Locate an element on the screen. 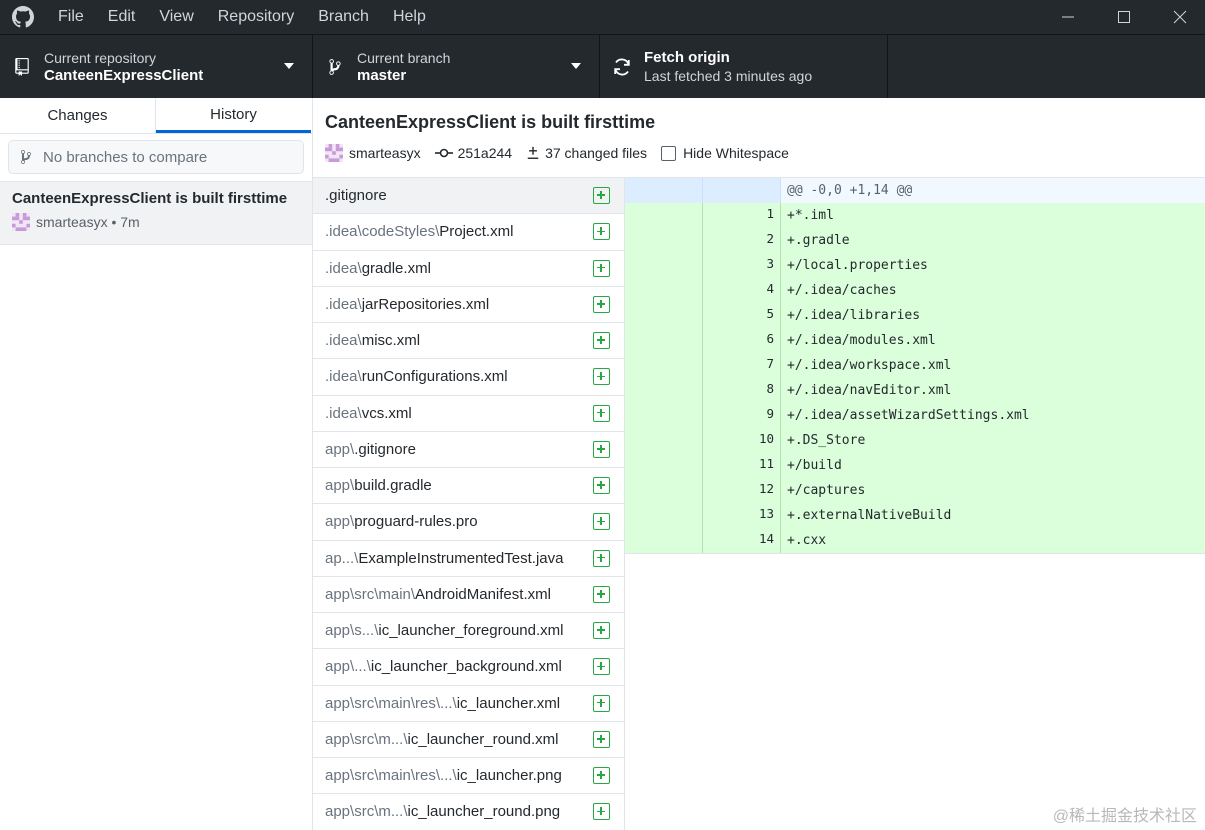 This screenshot has width=1205, height=830. file-path: app\proguard-rules.pro is located at coordinates (401, 521).